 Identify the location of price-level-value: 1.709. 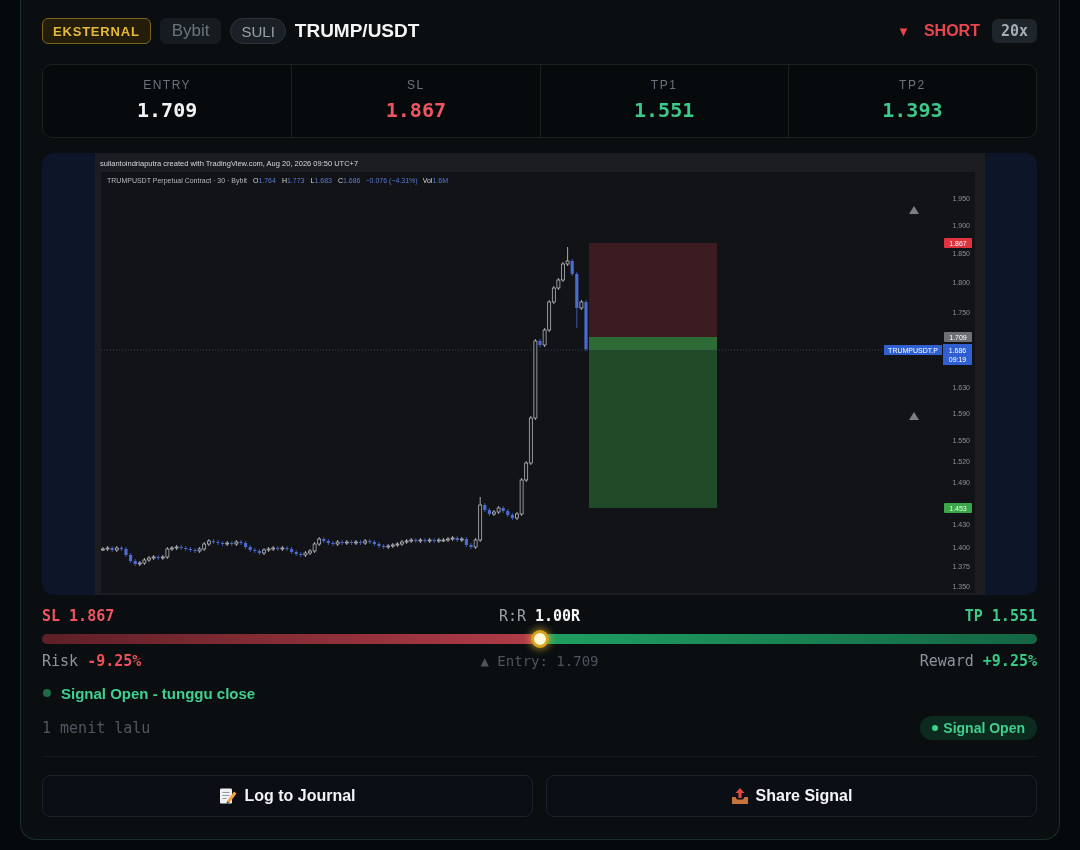
(167, 110).